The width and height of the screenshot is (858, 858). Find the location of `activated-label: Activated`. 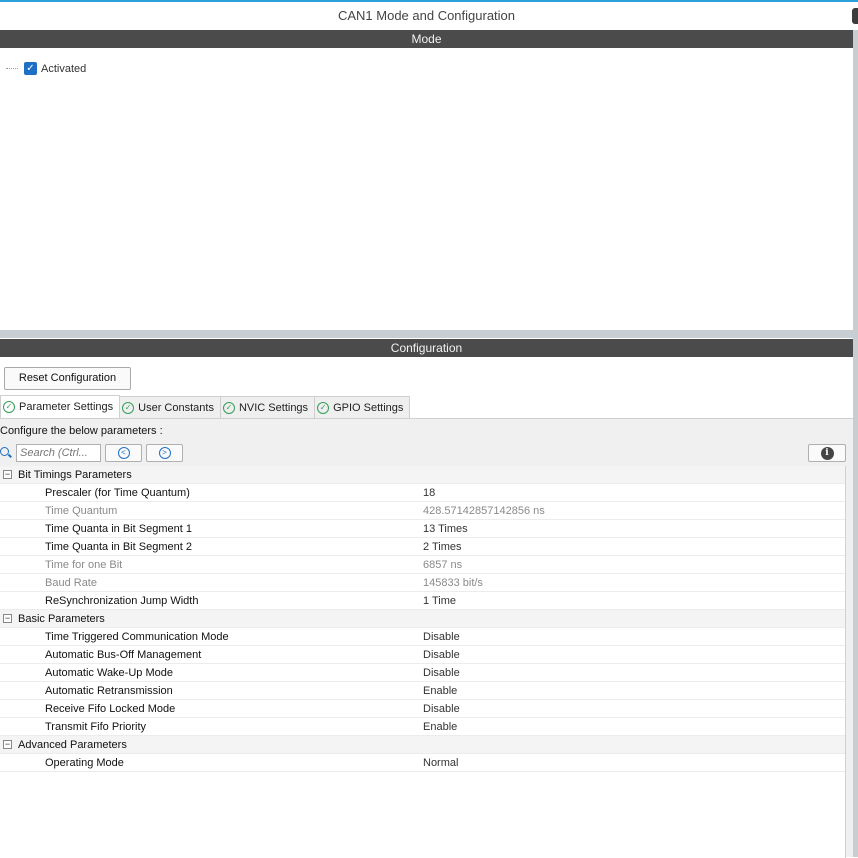

activated-label: Activated is located at coordinates (64, 68).